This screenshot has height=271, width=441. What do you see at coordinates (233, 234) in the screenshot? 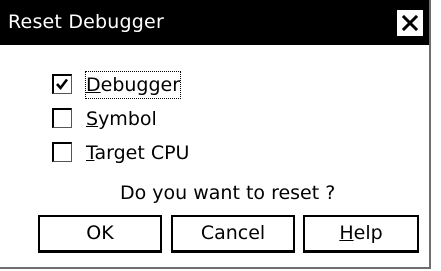
I see `cancel-button: Cancel` at bounding box center [233, 234].